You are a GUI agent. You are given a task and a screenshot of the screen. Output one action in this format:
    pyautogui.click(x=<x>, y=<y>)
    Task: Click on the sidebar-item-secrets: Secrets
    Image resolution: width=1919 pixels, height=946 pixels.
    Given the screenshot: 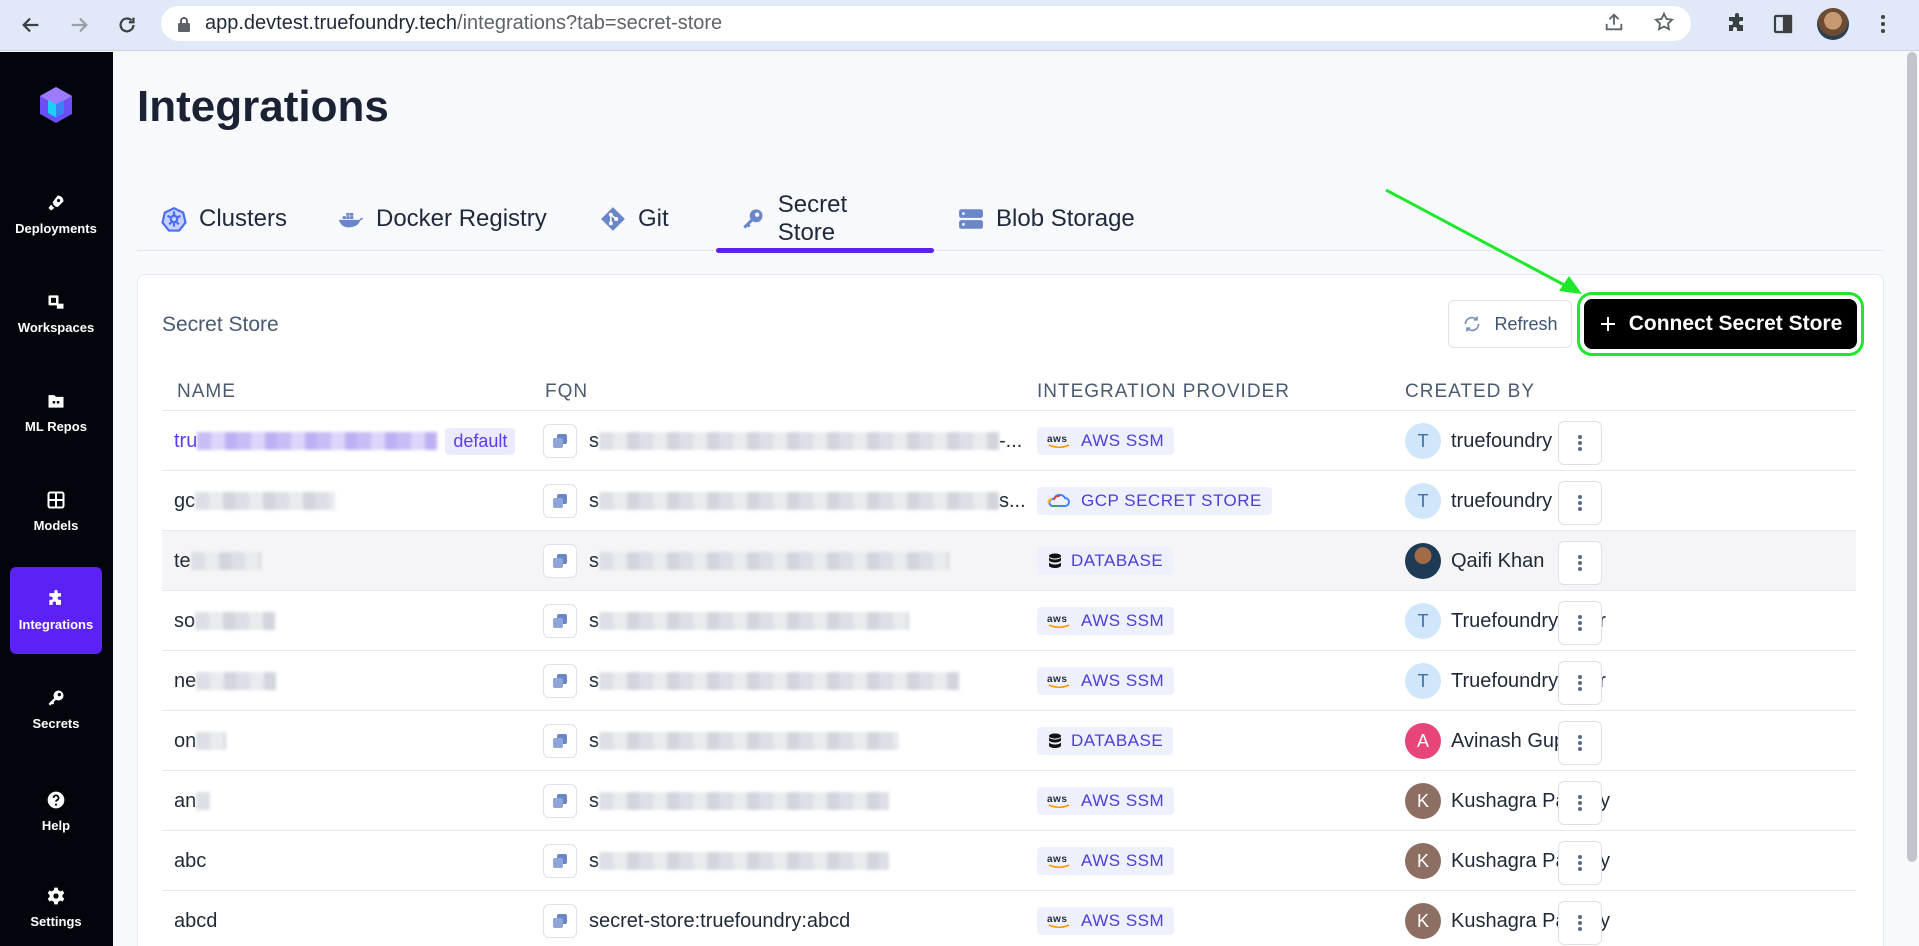 What is the action you would take?
    pyautogui.click(x=56, y=709)
    